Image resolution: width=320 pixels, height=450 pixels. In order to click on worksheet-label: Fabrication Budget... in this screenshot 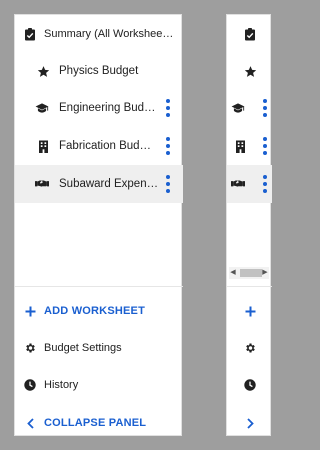, I will do `click(108, 146)`.